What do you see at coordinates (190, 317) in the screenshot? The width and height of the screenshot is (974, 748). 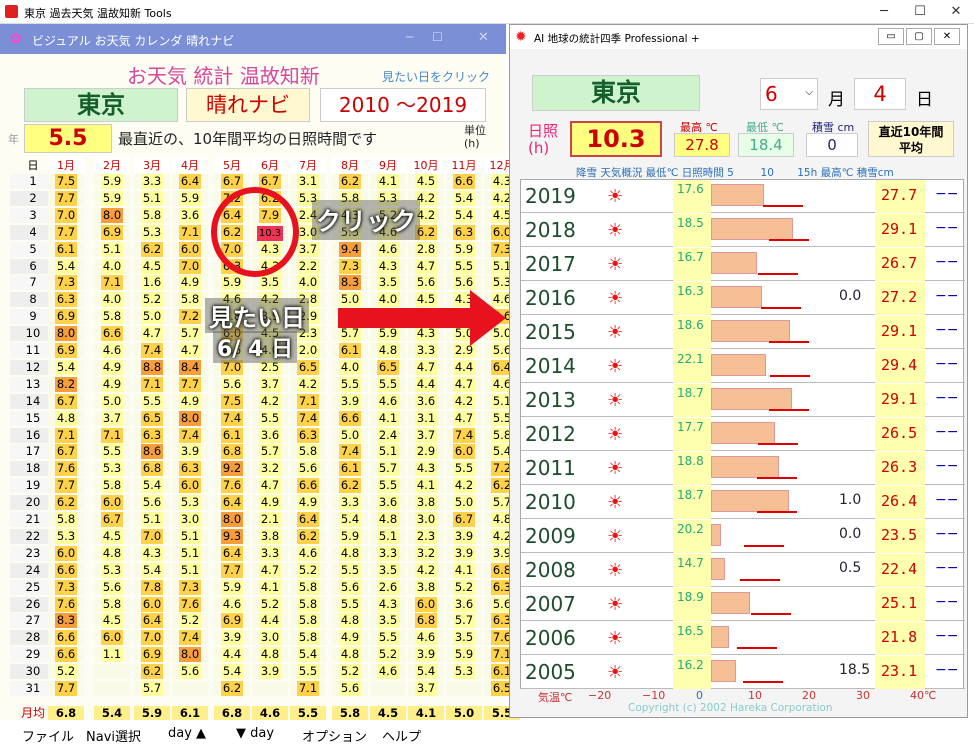 I see `calendar-cell: 7.2` at bounding box center [190, 317].